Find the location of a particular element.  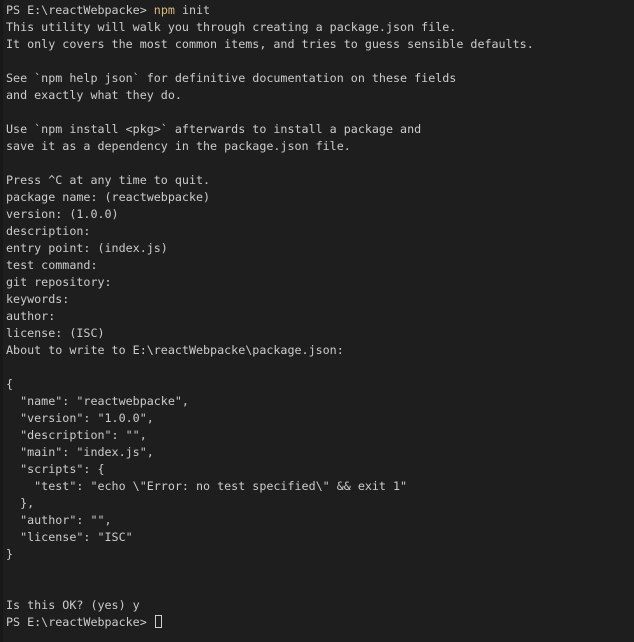

terminal-line: }, is located at coordinates (320, 503).